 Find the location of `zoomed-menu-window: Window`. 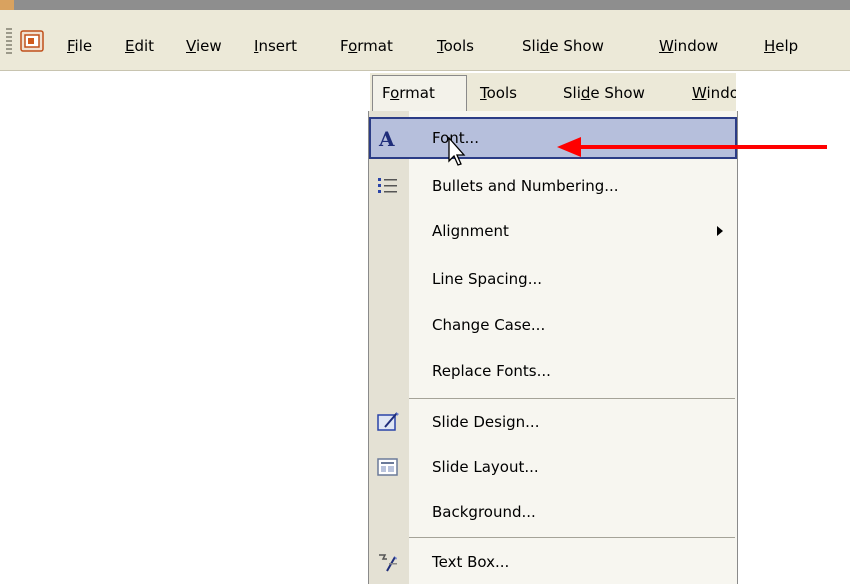

zoomed-menu-window: Window is located at coordinates (714, 93).